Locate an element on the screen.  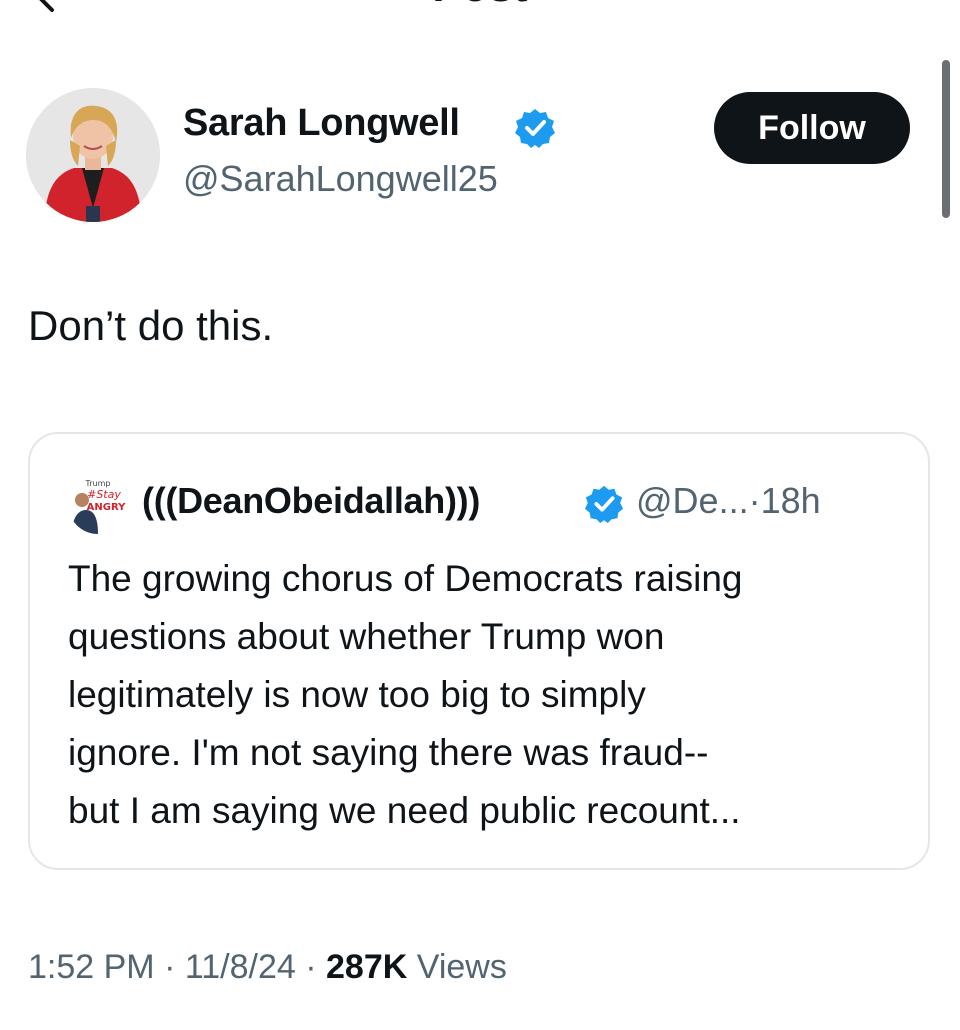
scrollbar is located at coordinates (946, 139).